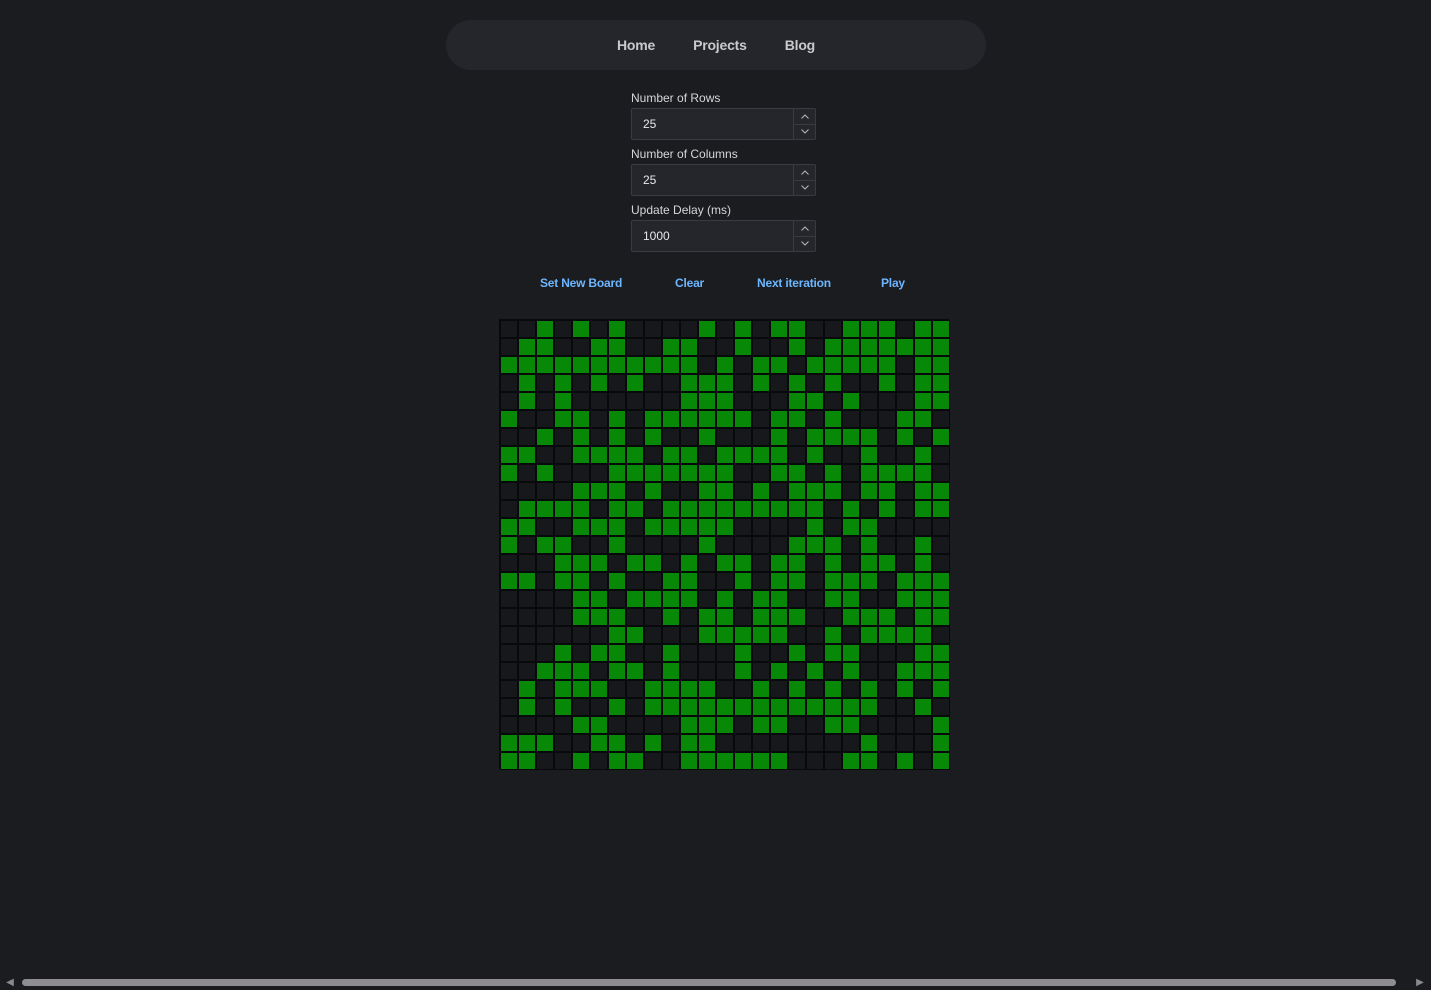  Describe the element at coordinates (1420, 983) in the screenshot. I see `scroll-right-icon: ▶` at that location.